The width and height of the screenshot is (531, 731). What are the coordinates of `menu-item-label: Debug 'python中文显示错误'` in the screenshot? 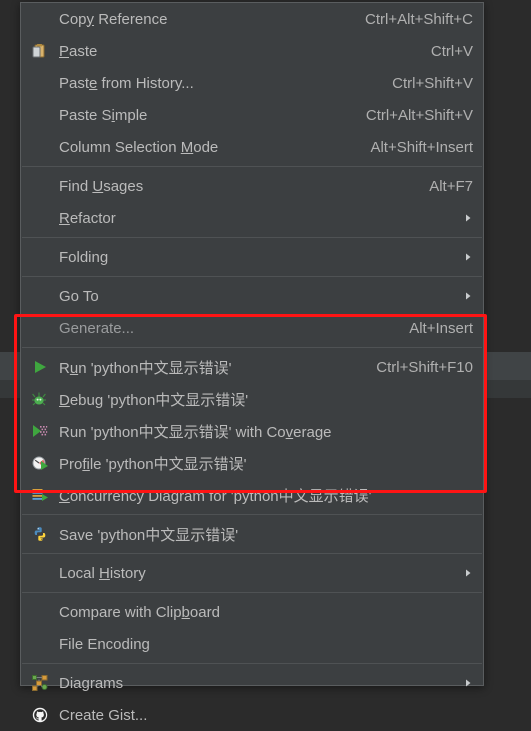 It's located at (154, 400).